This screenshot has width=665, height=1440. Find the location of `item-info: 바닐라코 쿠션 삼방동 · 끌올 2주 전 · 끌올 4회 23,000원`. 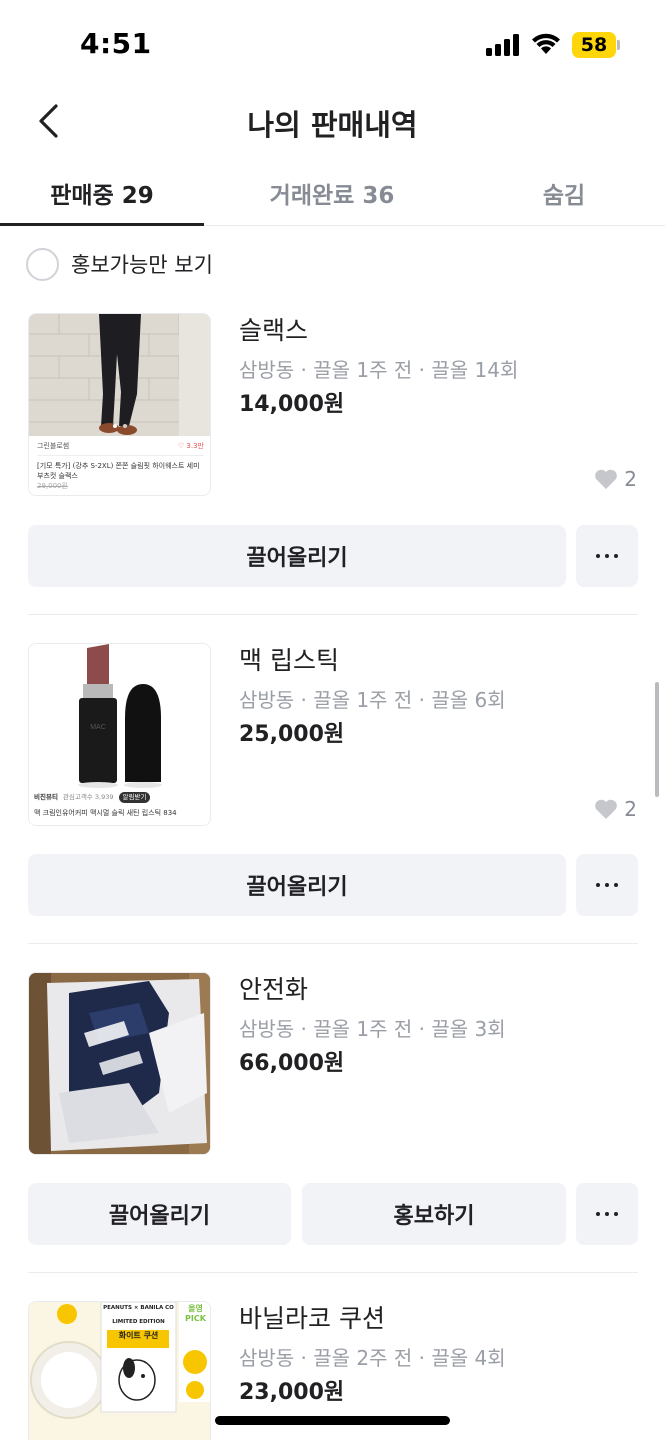

item-info: 바닐라코 쿠션 삼방동 · 끌올 2주 전 · 끌올 4회 23,000원 is located at coordinates (372, 1355).